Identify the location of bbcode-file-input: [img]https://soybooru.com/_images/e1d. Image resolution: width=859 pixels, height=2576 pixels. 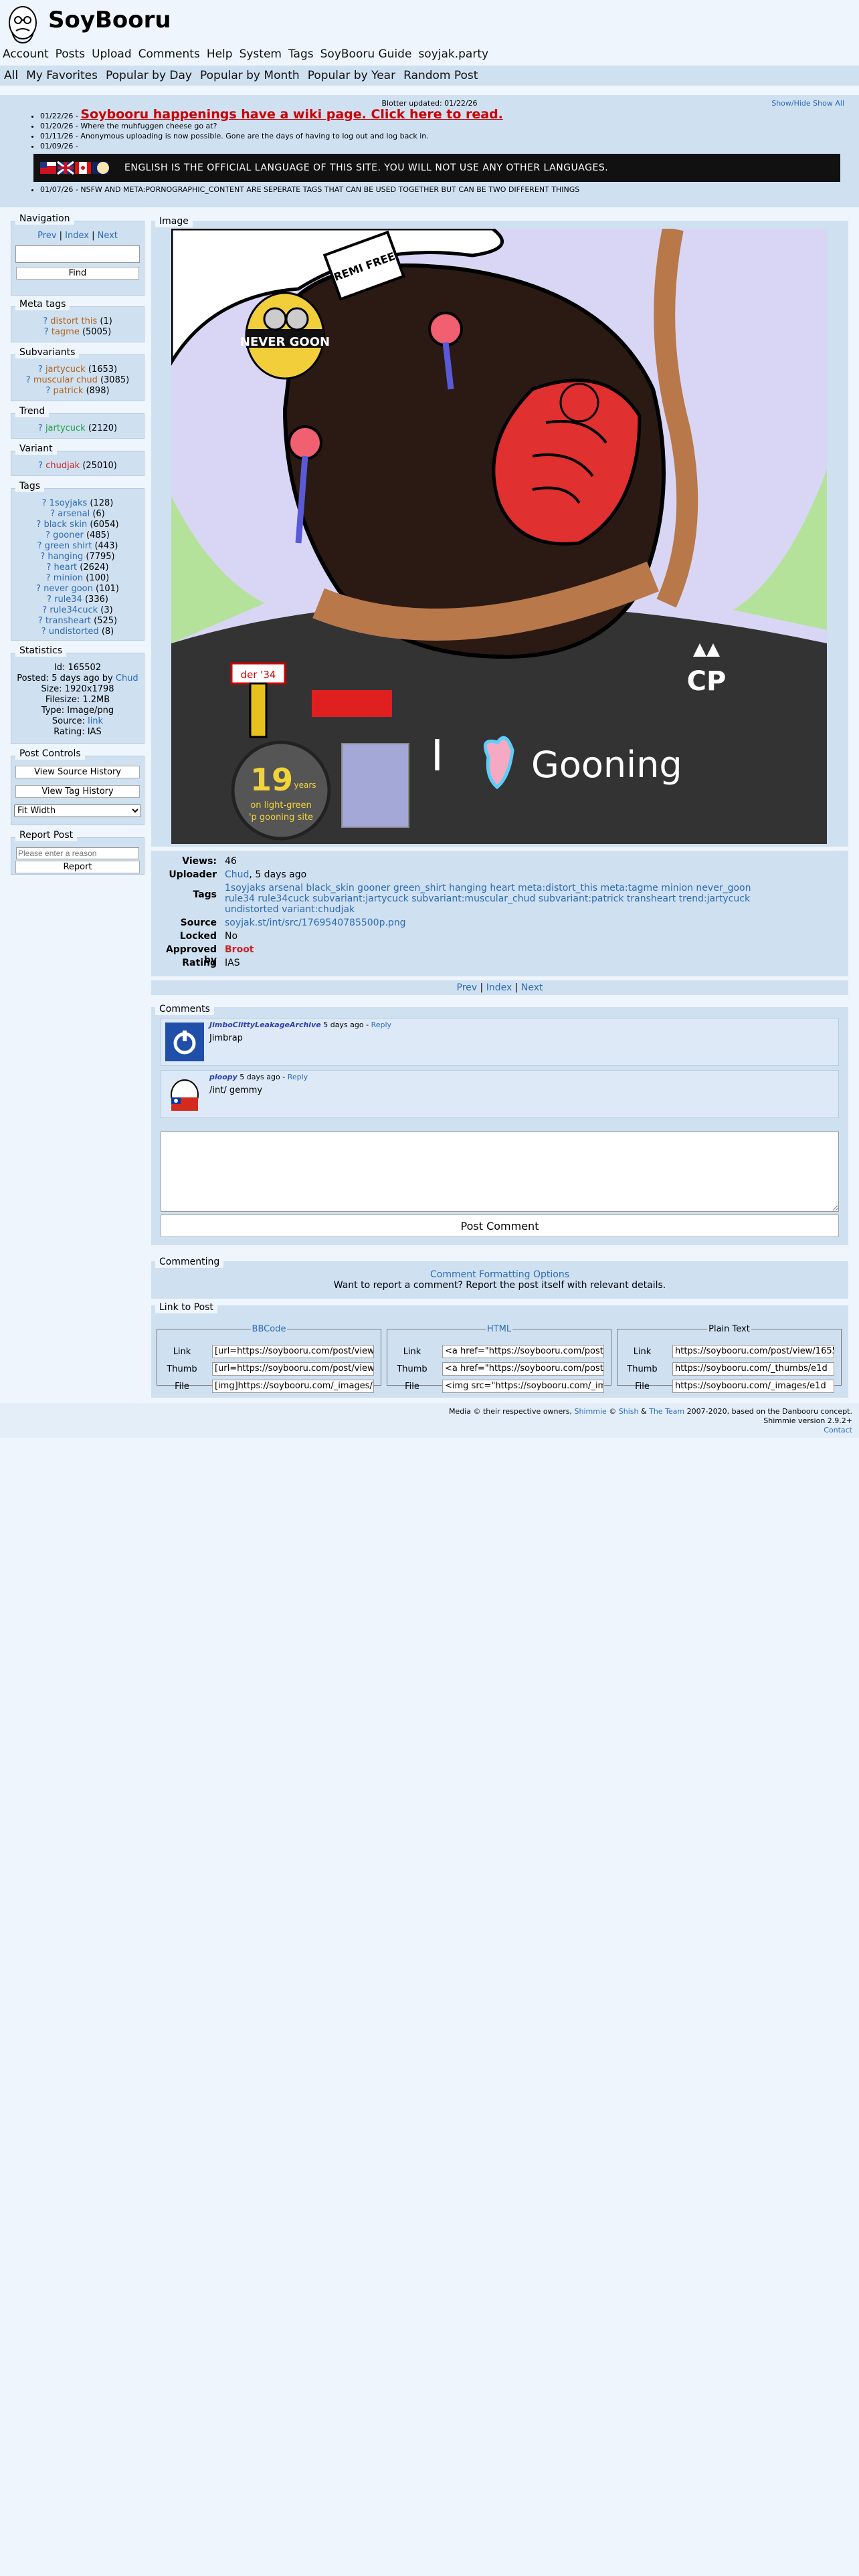
(293, 1387).